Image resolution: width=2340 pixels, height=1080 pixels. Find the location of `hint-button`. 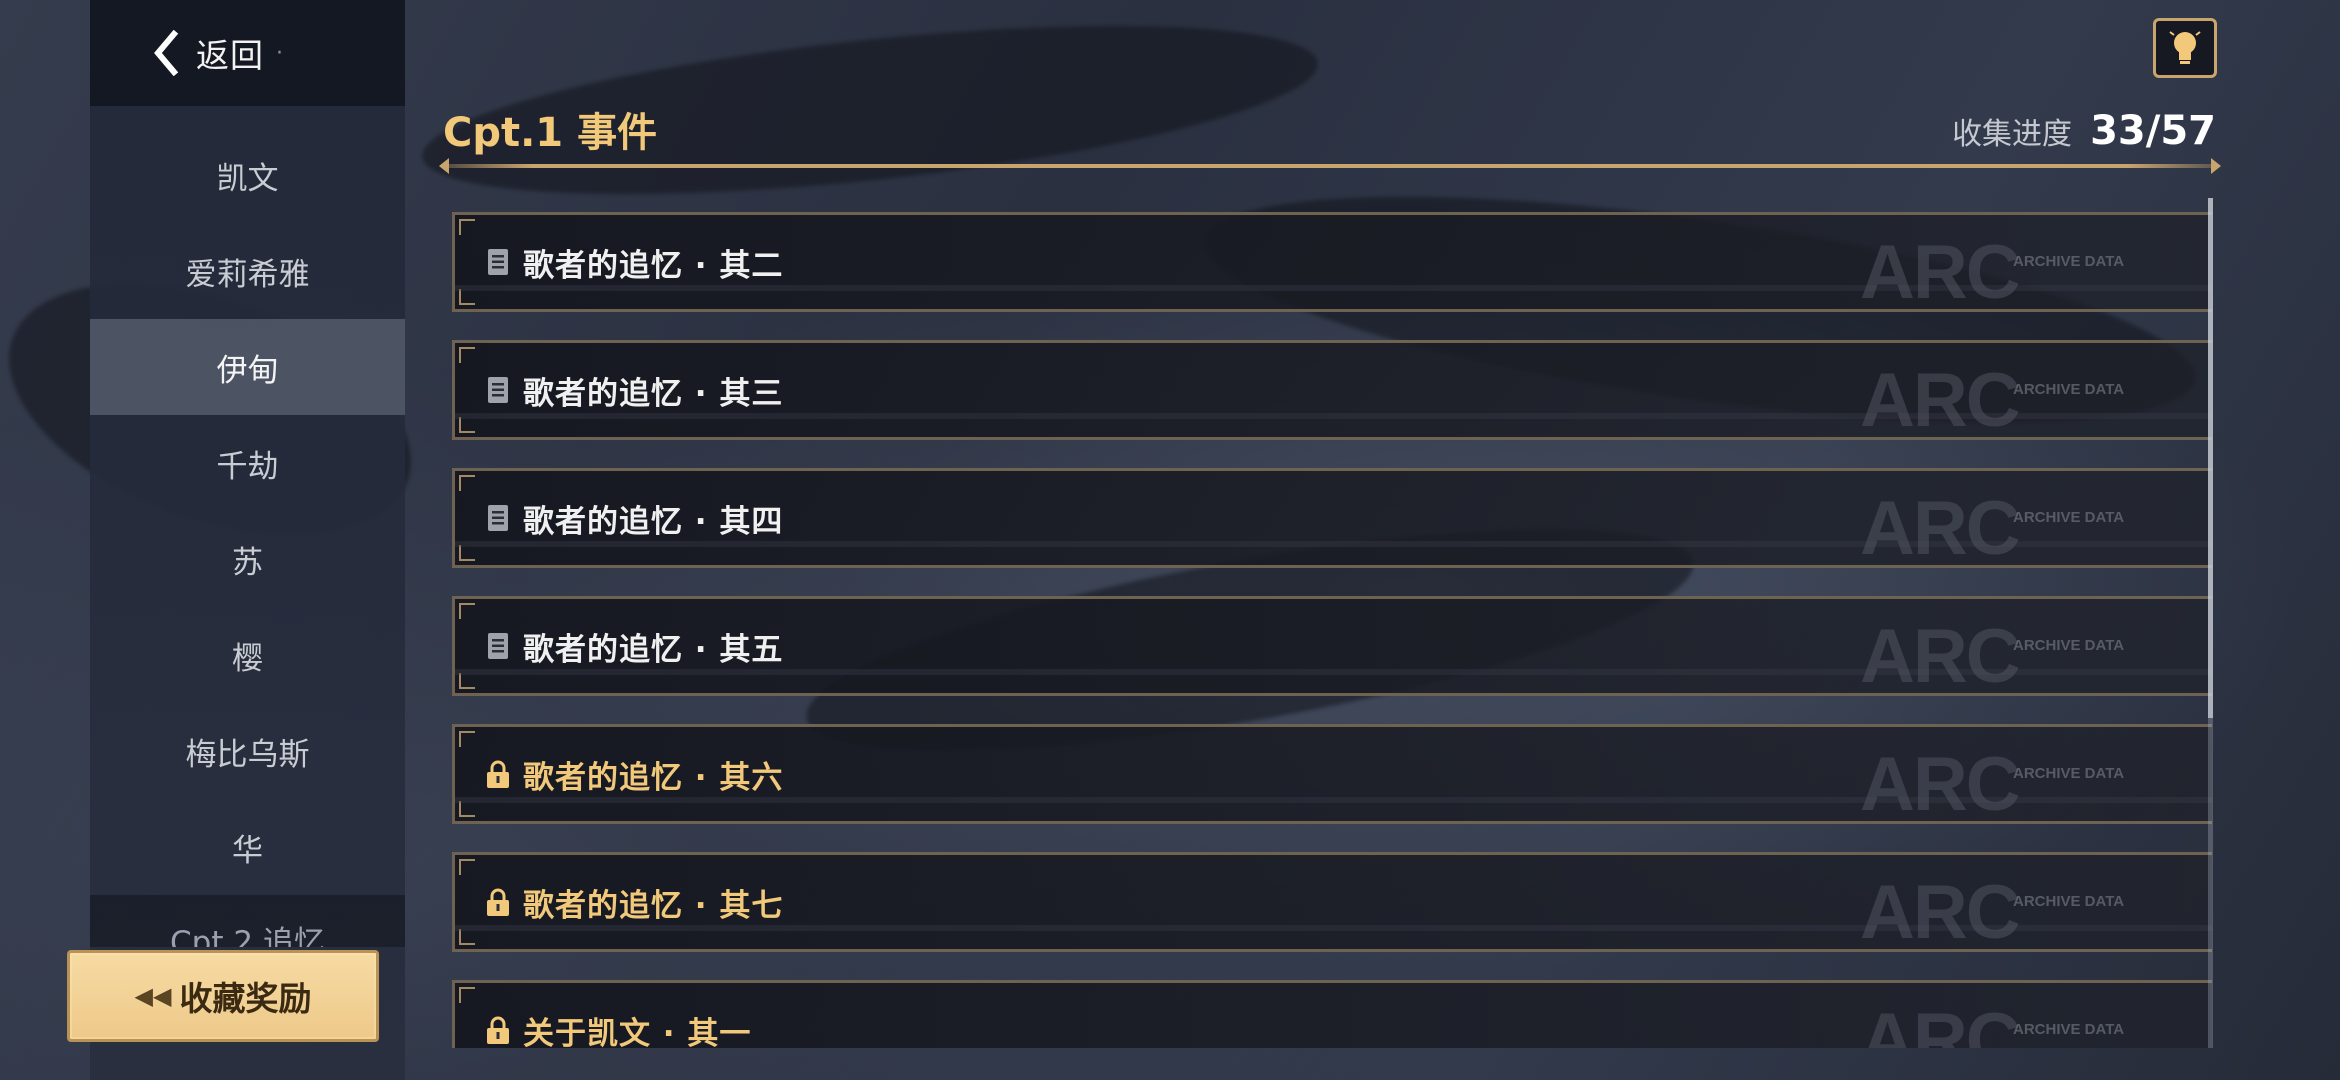

hint-button is located at coordinates (2185, 48).